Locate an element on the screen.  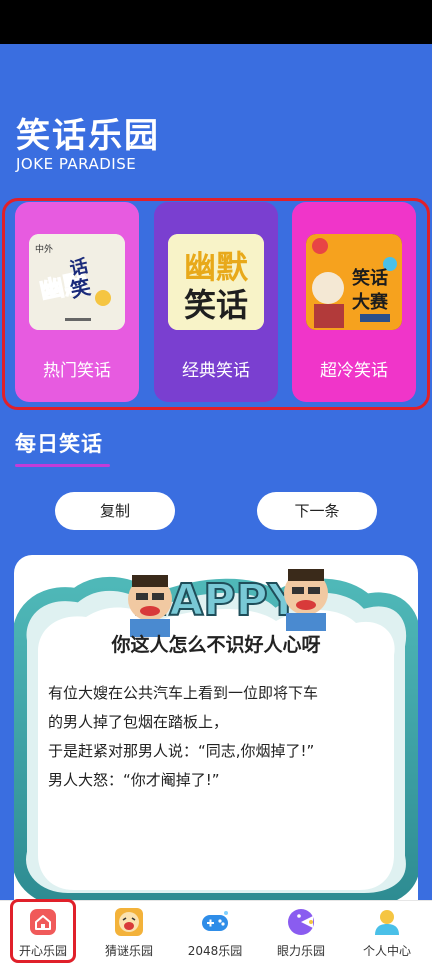
tab-label-eye: 眼力乐园 is located at coordinates (300, 951).